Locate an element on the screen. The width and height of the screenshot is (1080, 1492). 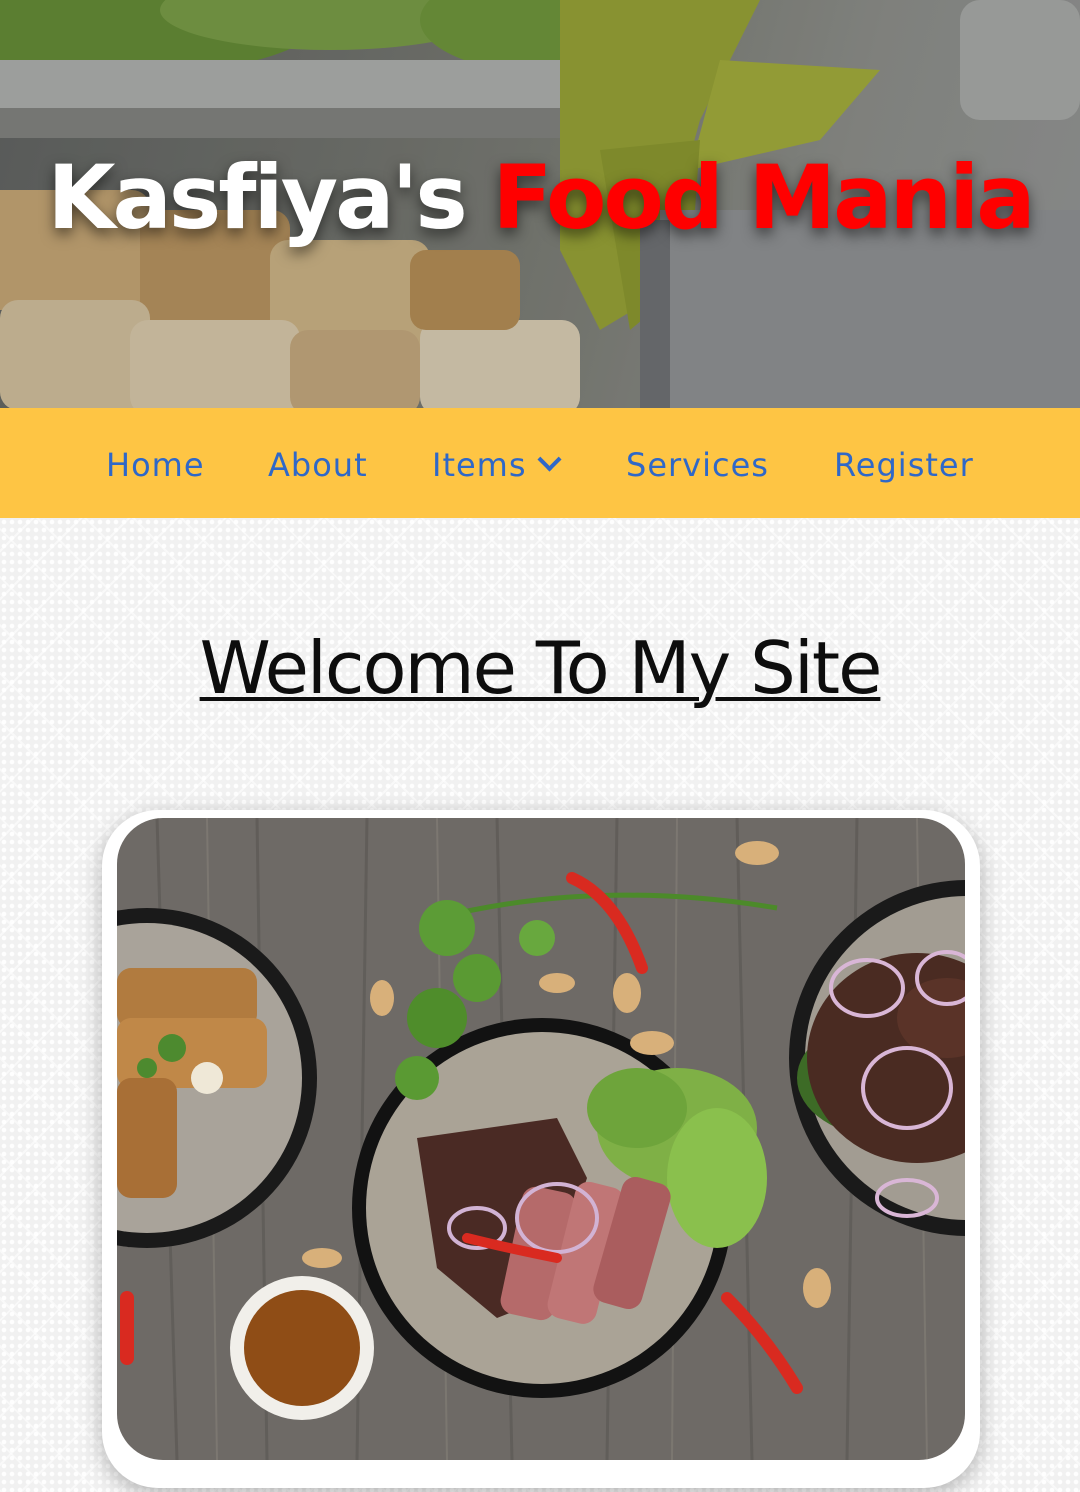
site-title-name: Kasfiya's is located at coordinates (257, 197).